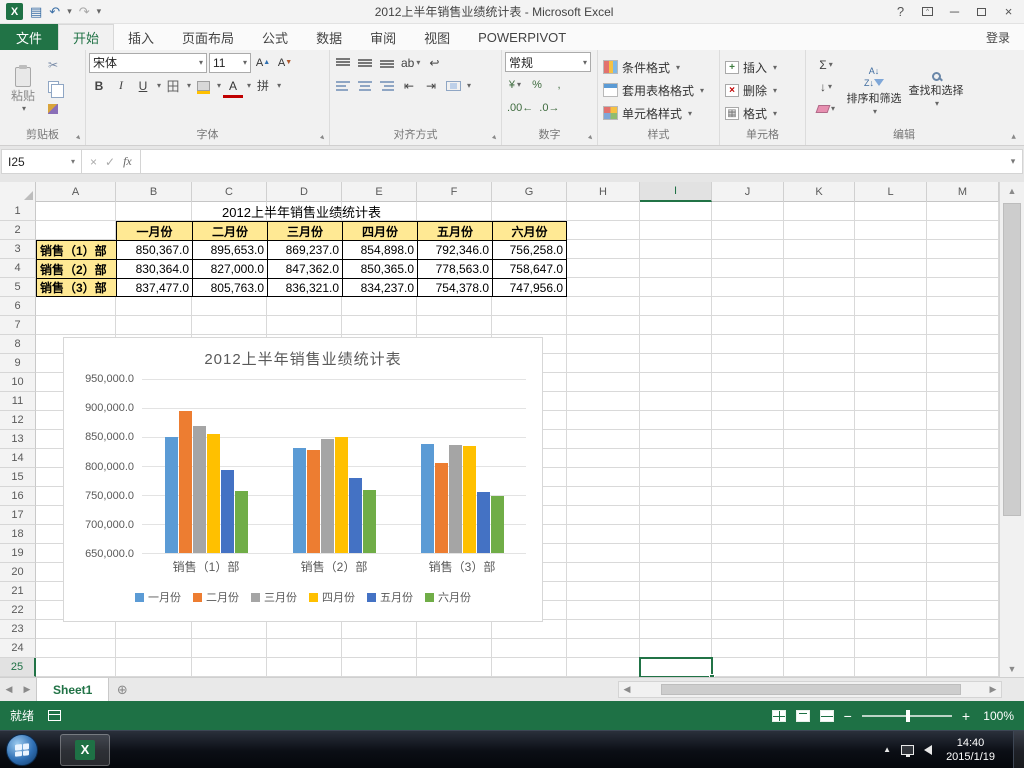 The image size is (1024, 768). I want to click on cell-B5: 837,477.0, so click(154, 287).